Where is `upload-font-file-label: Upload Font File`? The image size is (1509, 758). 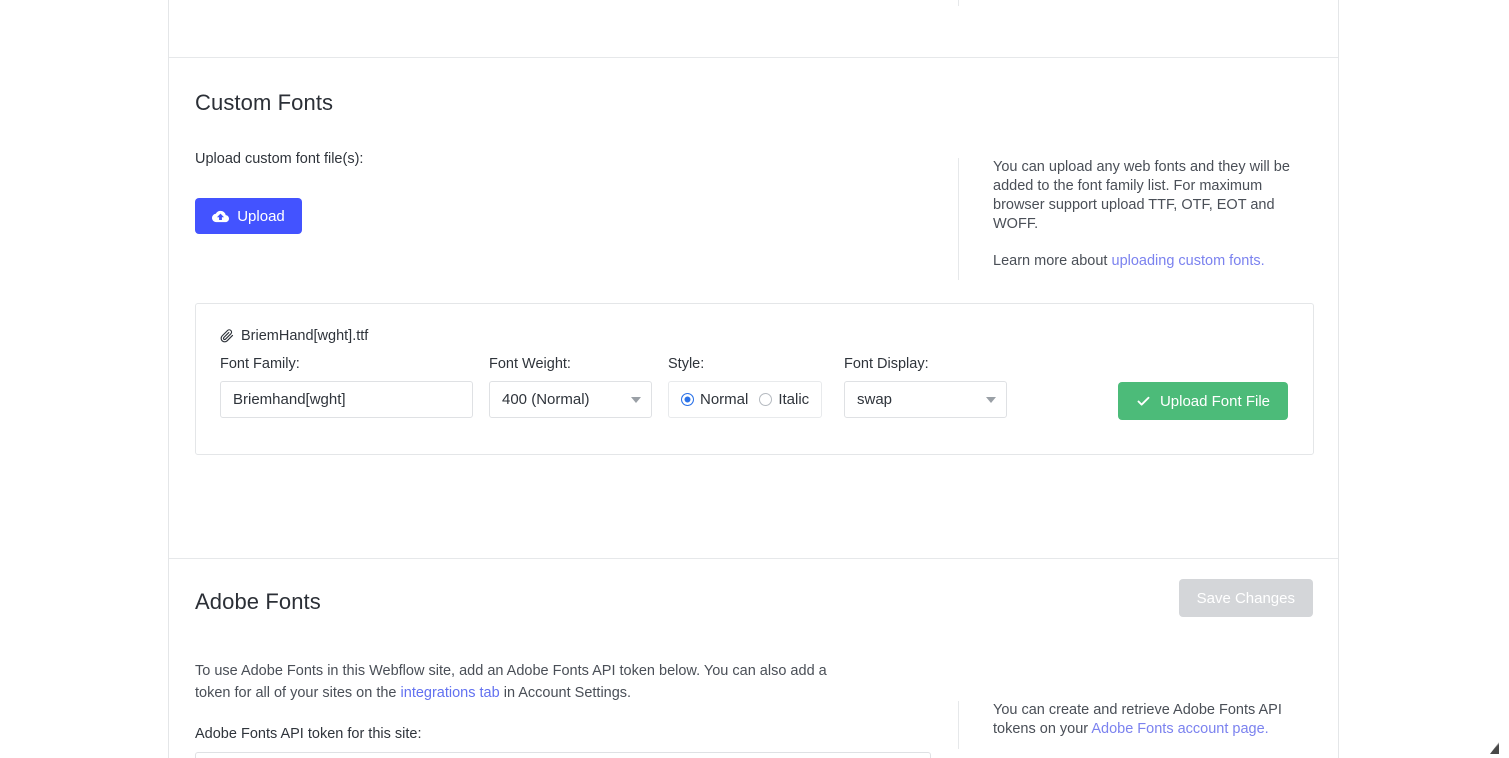 upload-font-file-label: Upload Font File is located at coordinates (1214, 401).